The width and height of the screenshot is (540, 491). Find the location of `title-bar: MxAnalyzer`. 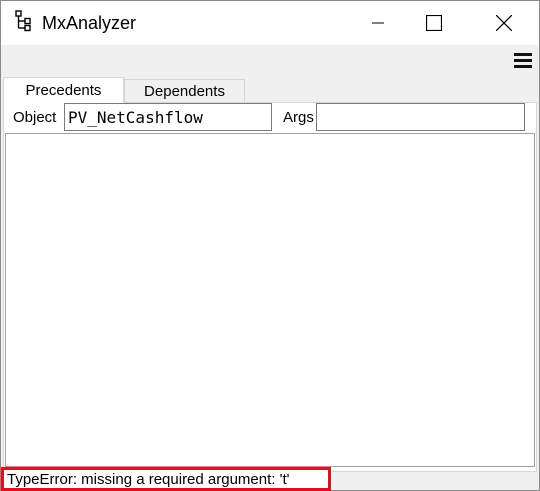

title-bar: MxAnalyzer is located at coordinates (270, 23).